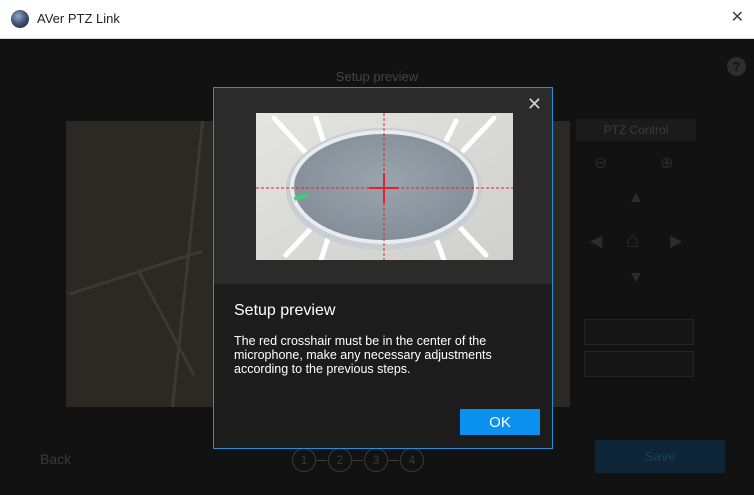 The image size is (754, 495). I want to click on zoom-in-icon: ⊕, so click(666, 163).